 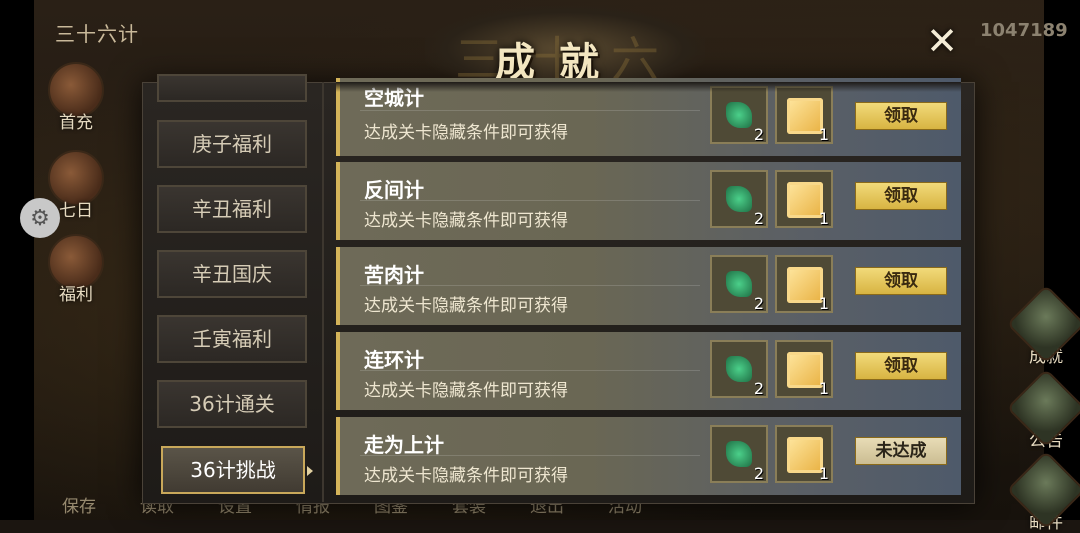 I want to click on nav-item-partial, so click(x=232, y=88).